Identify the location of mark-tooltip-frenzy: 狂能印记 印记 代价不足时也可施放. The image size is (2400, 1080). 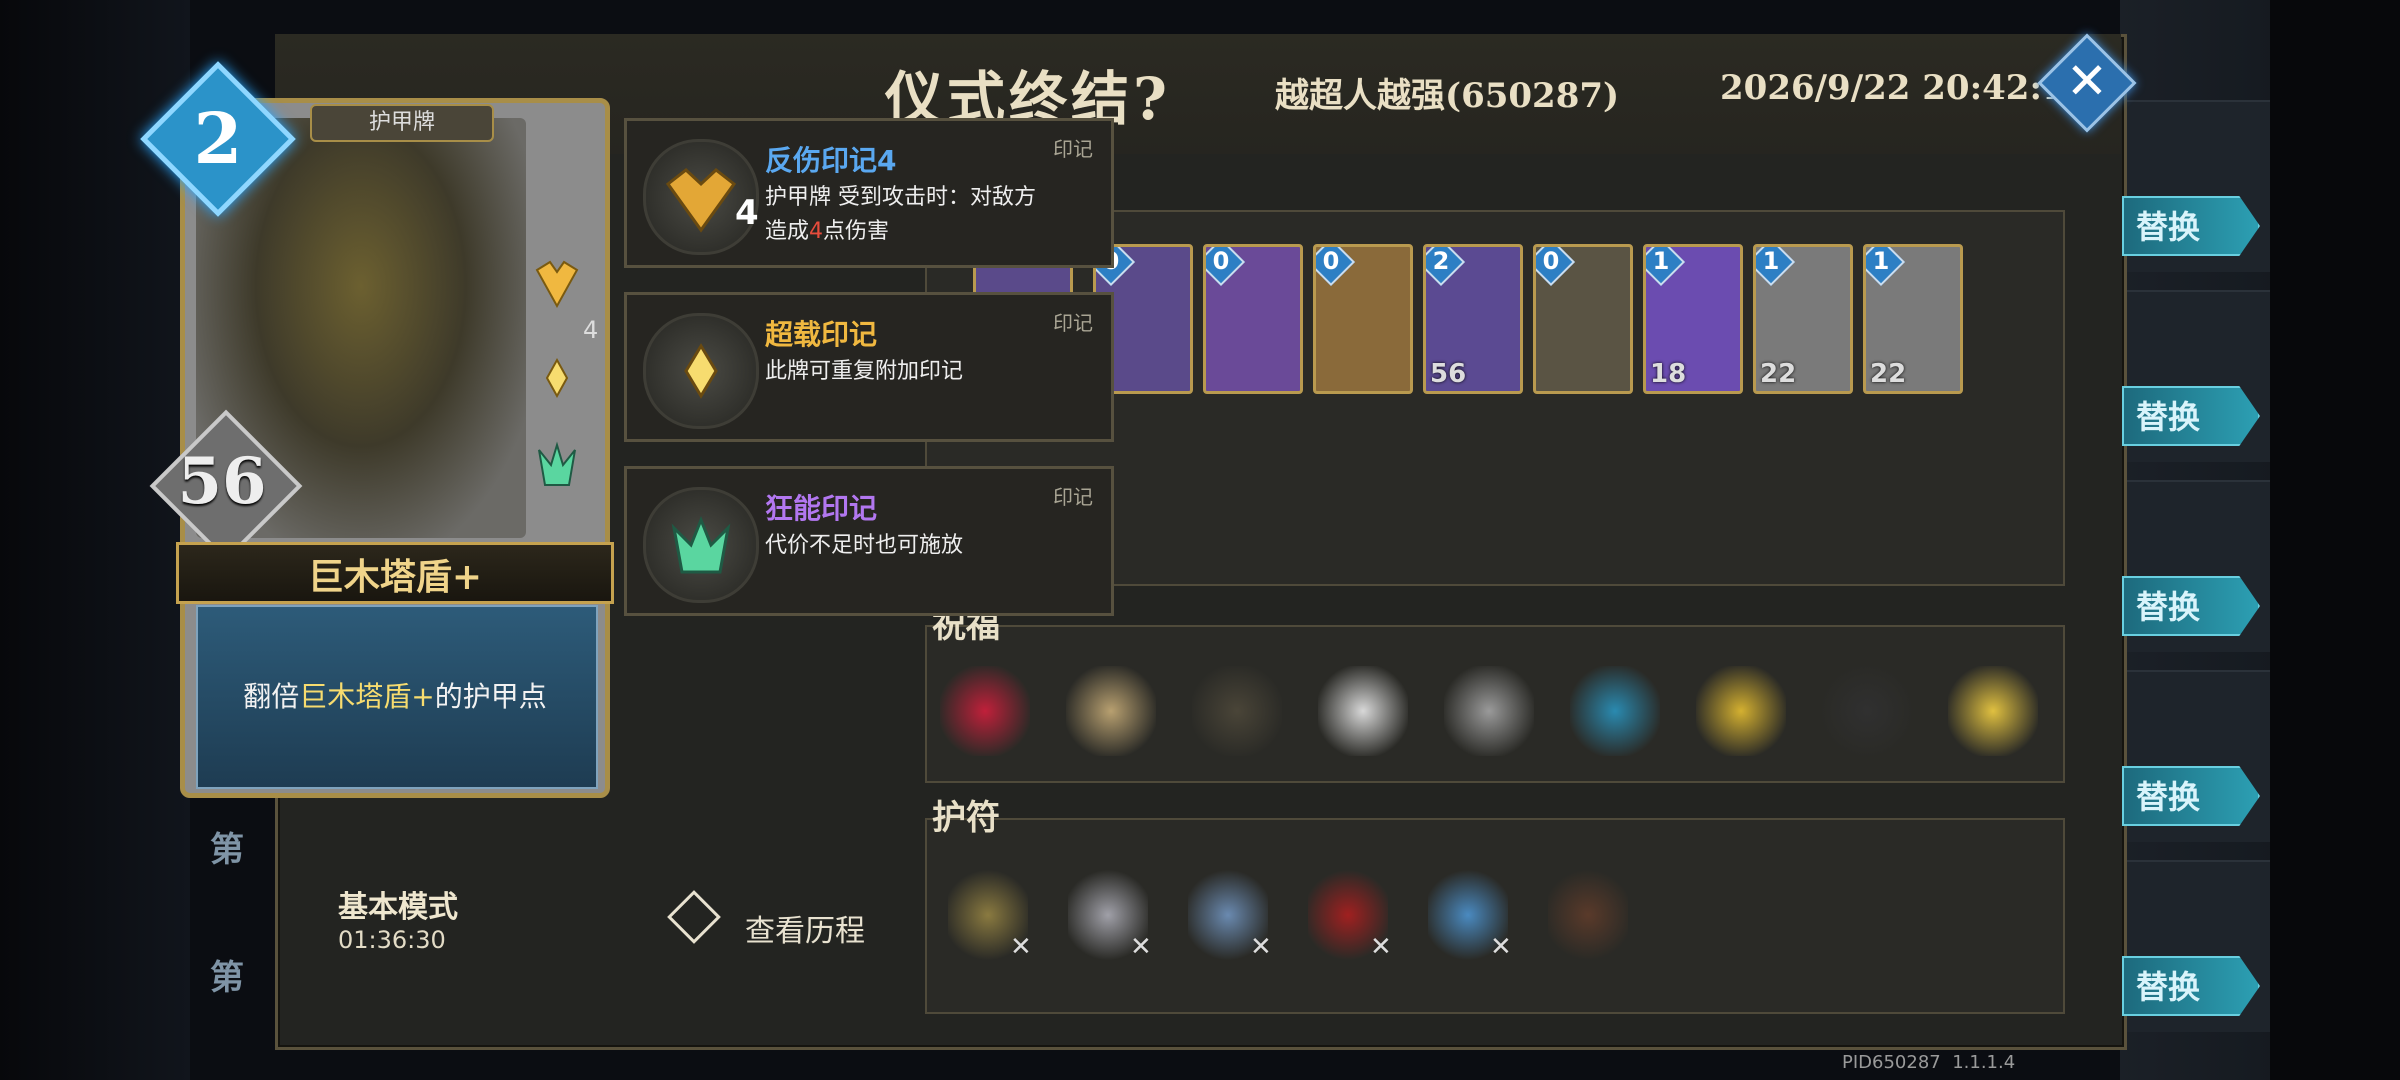
(869, 541).